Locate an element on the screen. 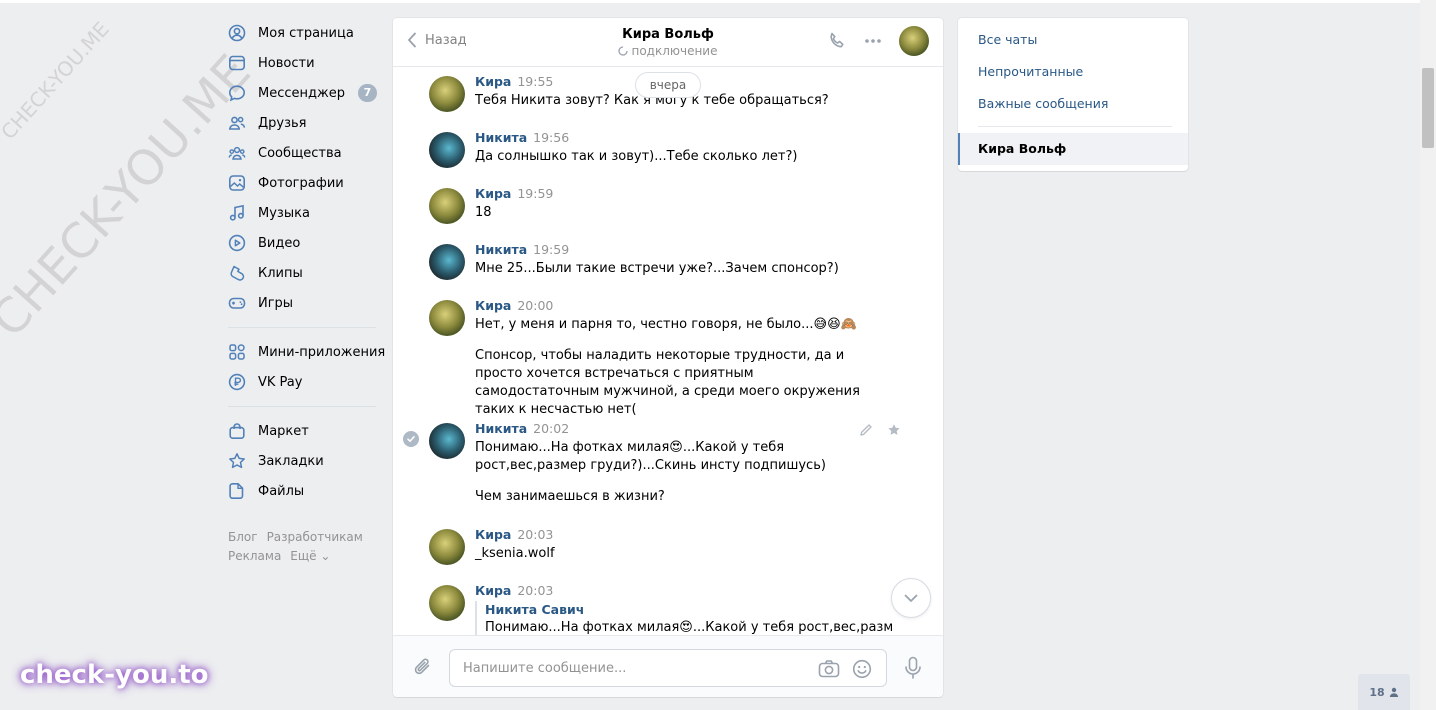 Image resolution: width=1436 pixels, height=710 pixels. nav-item-bookmarks: Закладки is located at coordinates (308, 461).